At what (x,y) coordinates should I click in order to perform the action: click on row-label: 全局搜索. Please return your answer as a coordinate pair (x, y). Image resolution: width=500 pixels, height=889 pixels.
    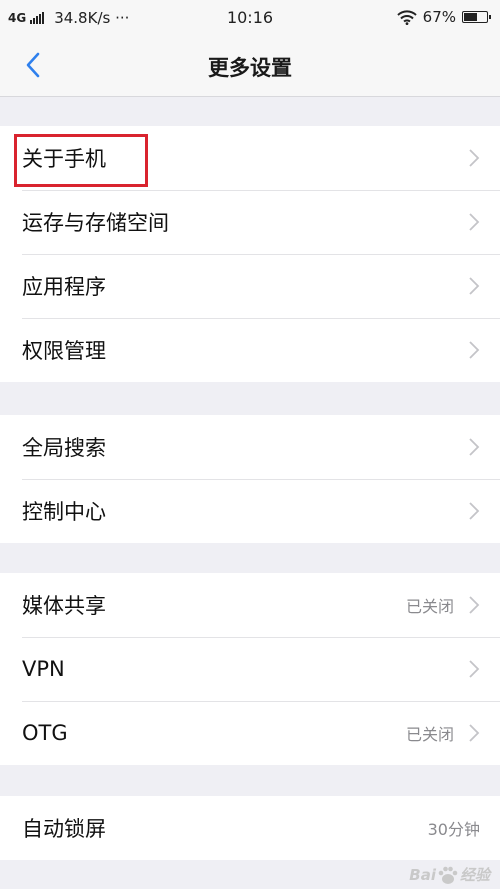
    Looking at the image, I should click on (64, 448).